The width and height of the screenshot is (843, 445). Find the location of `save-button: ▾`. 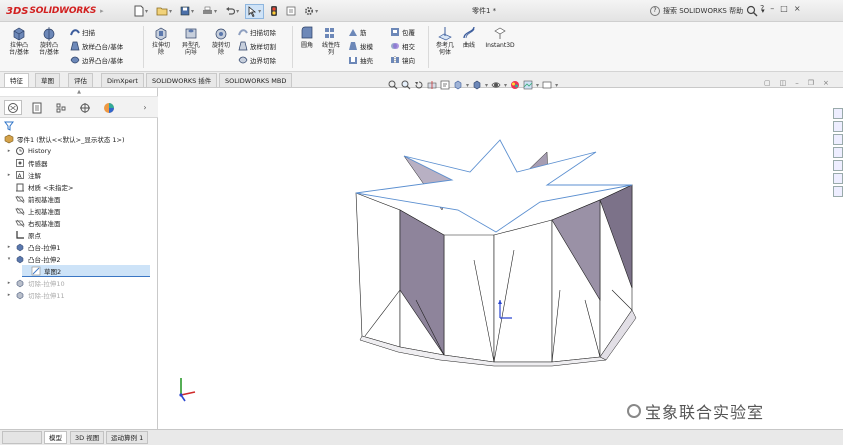

save-button: ▾ is located at coordinates (187, 11).